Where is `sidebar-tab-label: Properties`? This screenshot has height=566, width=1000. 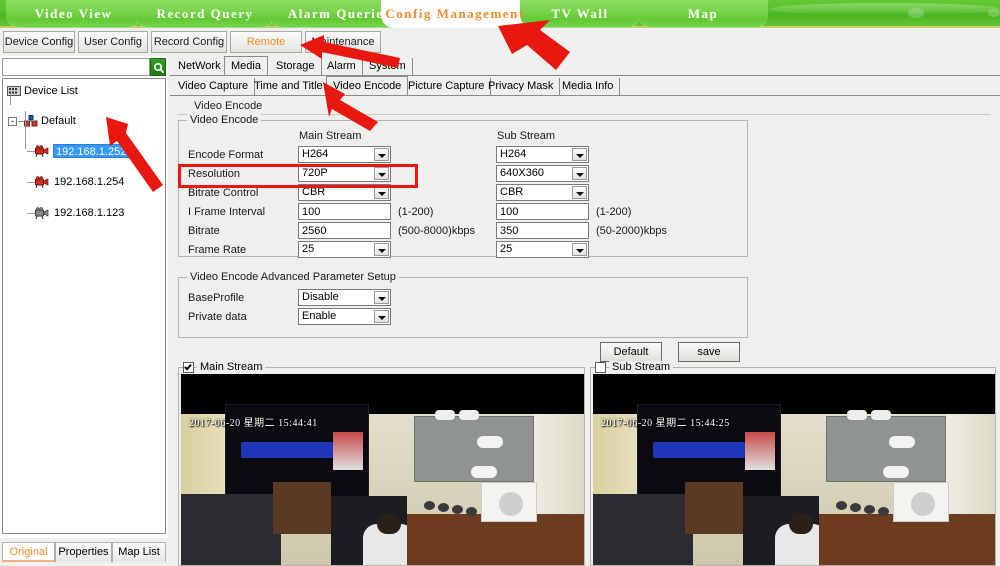 sidebar-tab-label: Properties is located at coordinates (83, 552).